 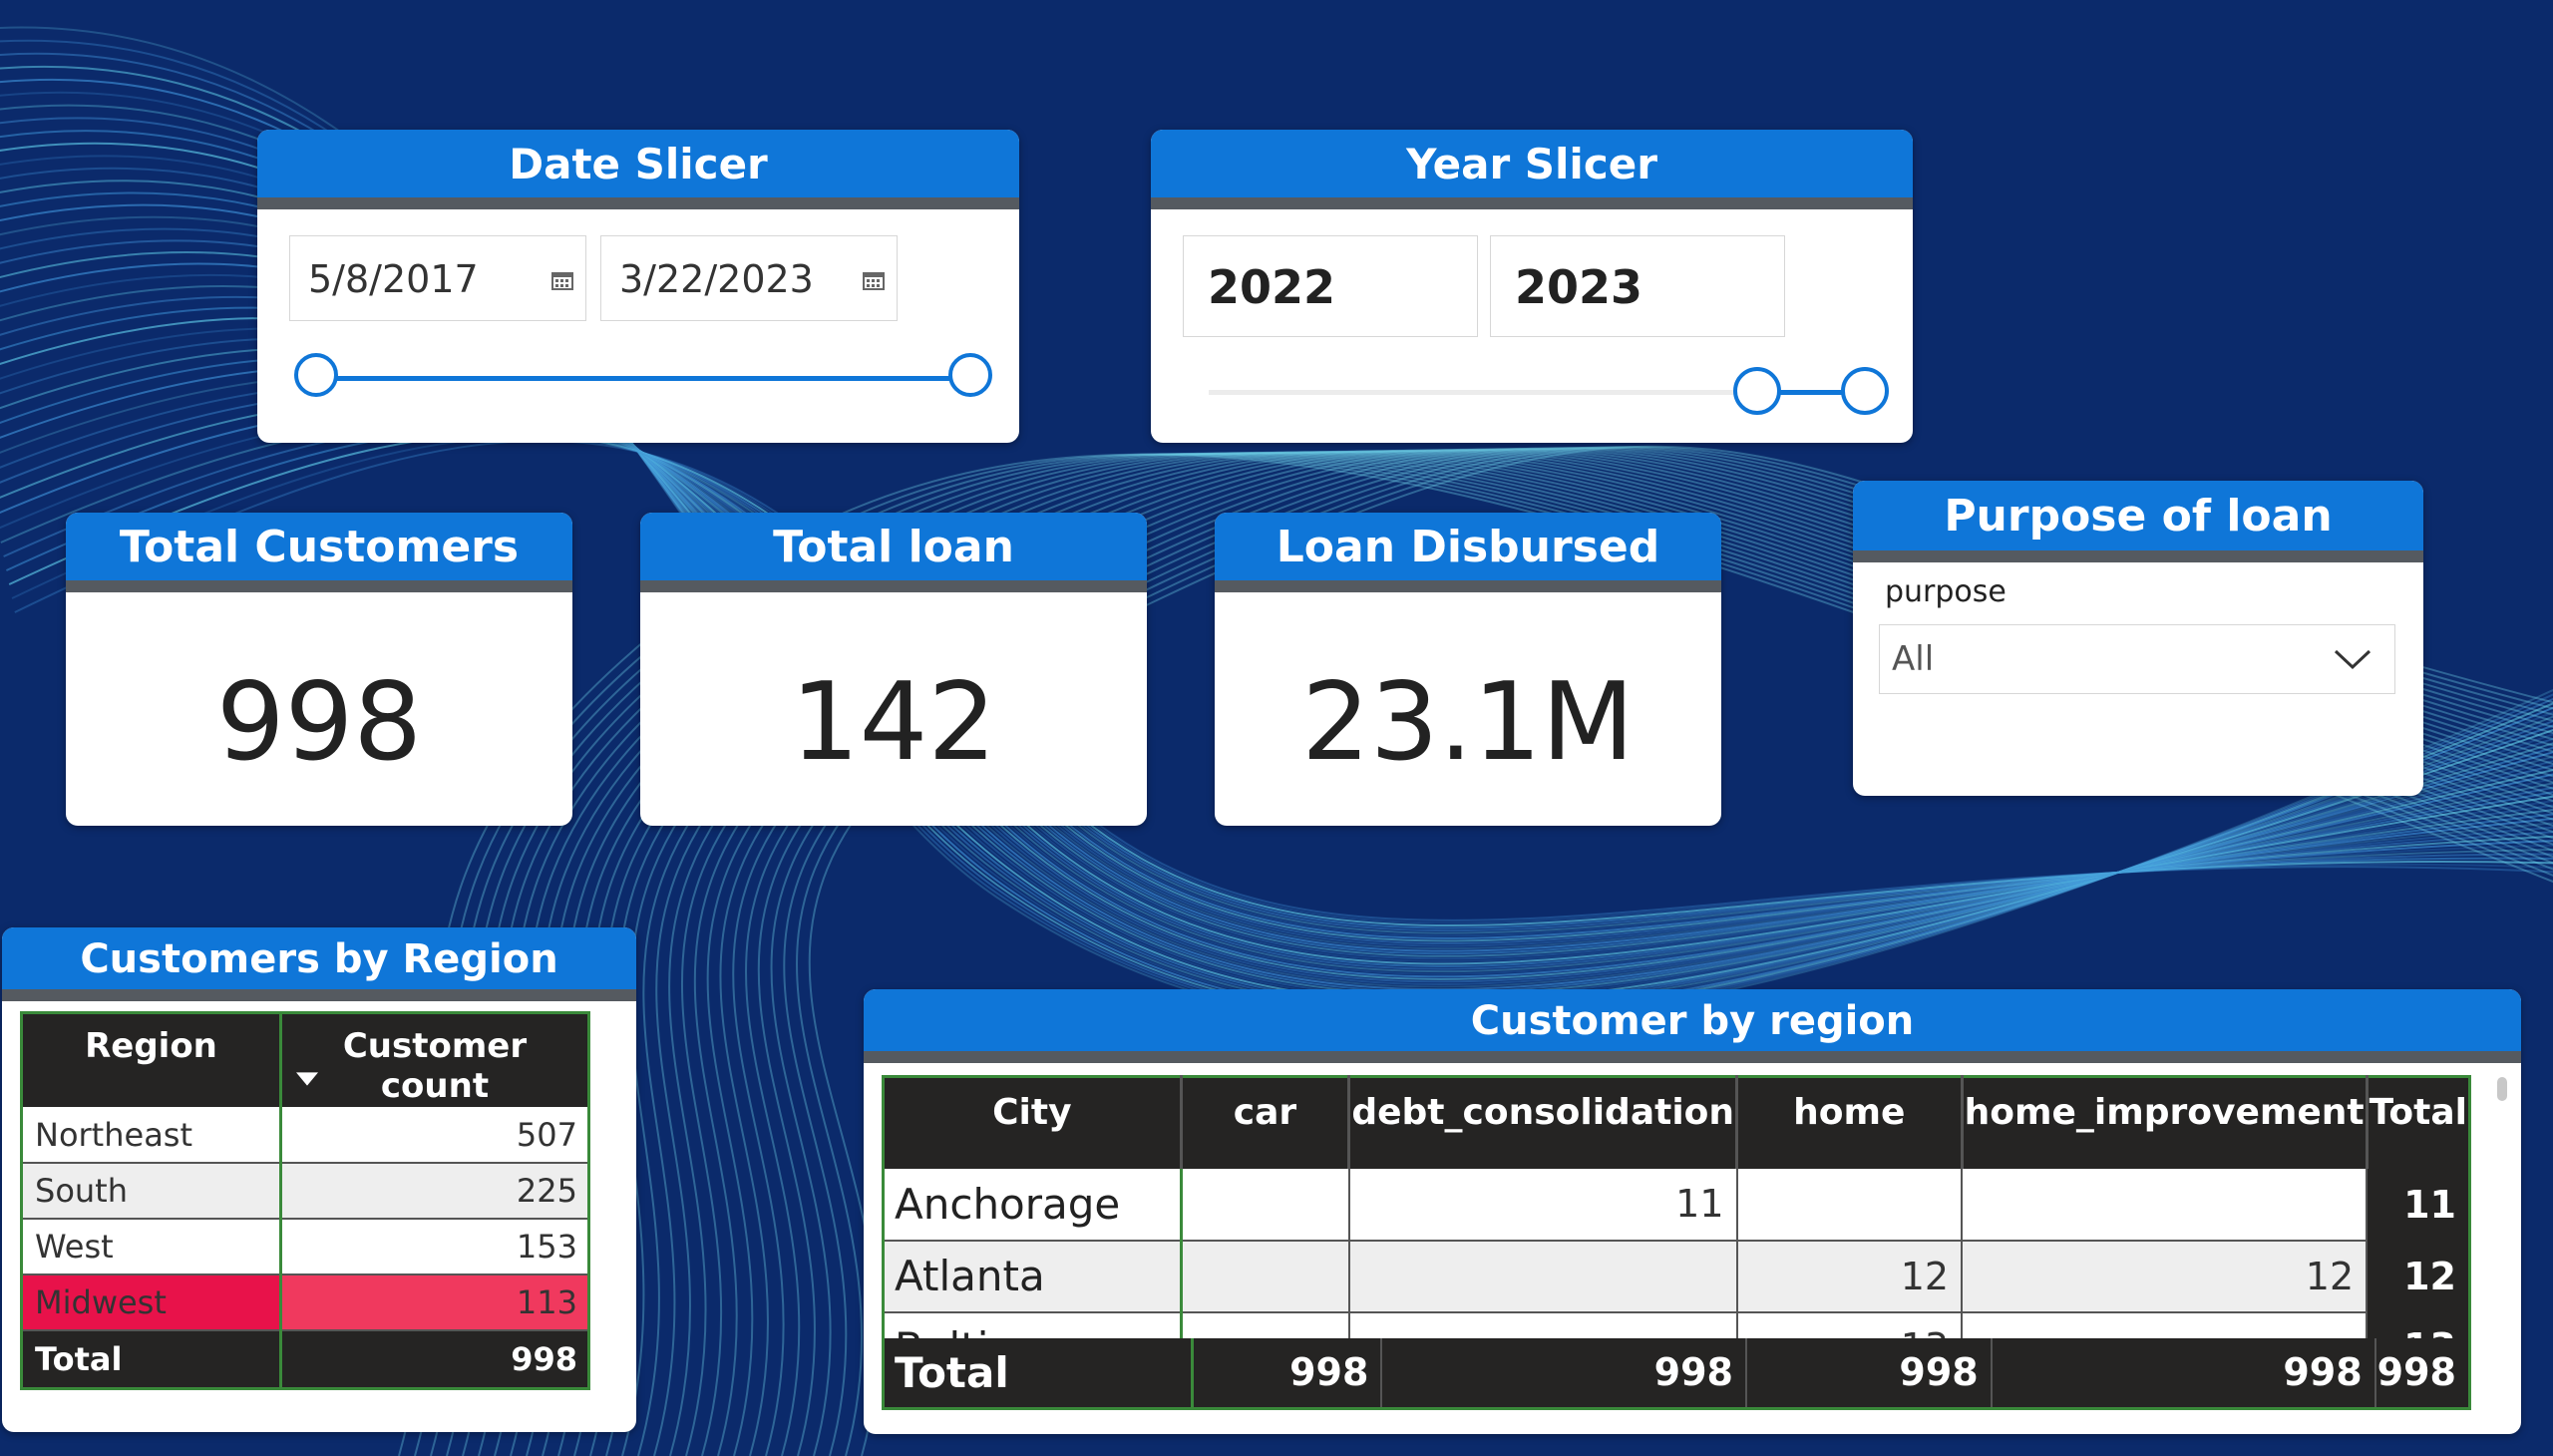 I want to click on city-cell: Atlanta, so click(x=1033, y=1276).